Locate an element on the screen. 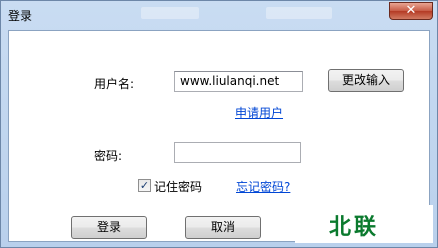 The height and width of the screenshot is (248, 438). site-watermark: 北联 is located at coordinates (364, 224).